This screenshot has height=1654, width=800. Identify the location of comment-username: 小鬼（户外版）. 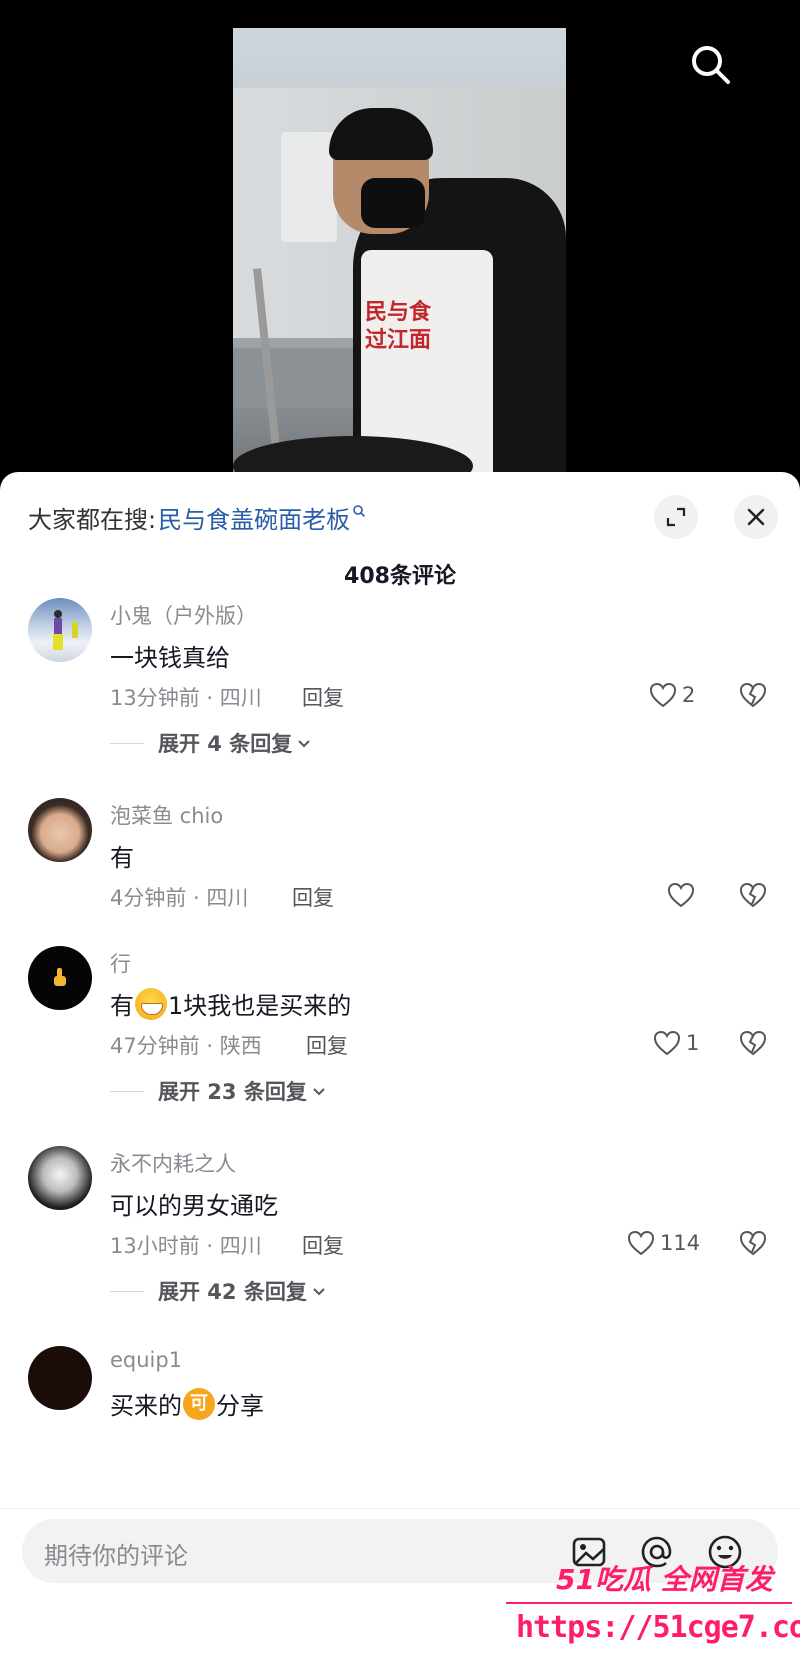
(183, 615).